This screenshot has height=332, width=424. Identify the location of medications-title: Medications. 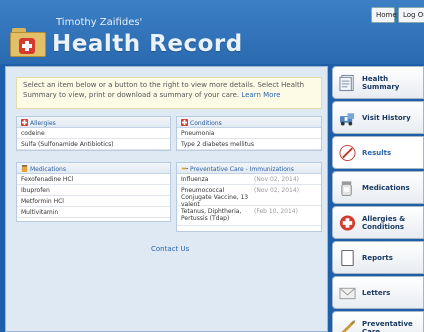
(48, 169).